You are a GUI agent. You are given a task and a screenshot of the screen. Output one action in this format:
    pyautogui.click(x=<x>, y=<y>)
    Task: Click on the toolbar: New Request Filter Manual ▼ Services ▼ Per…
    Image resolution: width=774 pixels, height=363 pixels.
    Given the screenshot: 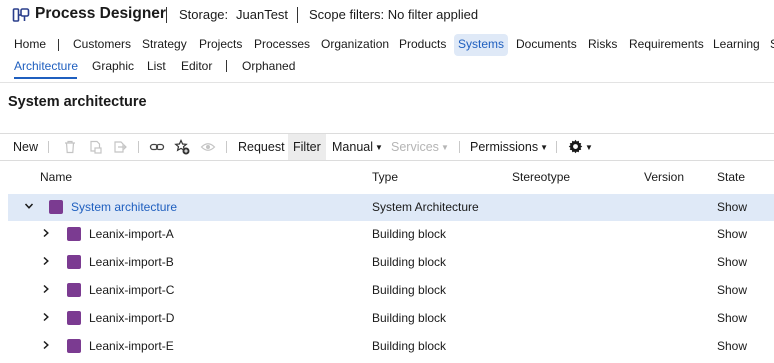 What is the action you would take?
    pyautogui.click(x=387, y=147)
    